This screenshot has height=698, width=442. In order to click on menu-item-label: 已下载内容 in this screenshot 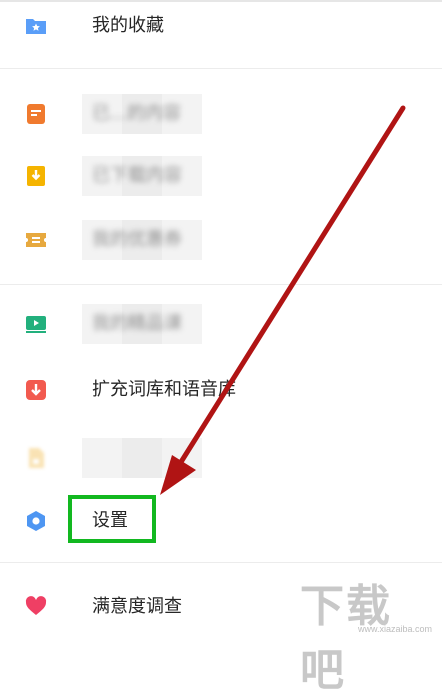, I will do `click(137, 175)`.